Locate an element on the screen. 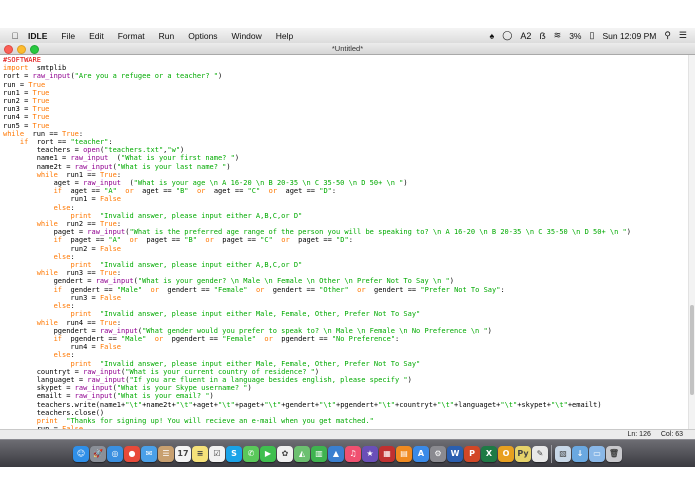 This screenshot has width=695, height=494. code-line: run2 = True is located at coordinates (346, 101).